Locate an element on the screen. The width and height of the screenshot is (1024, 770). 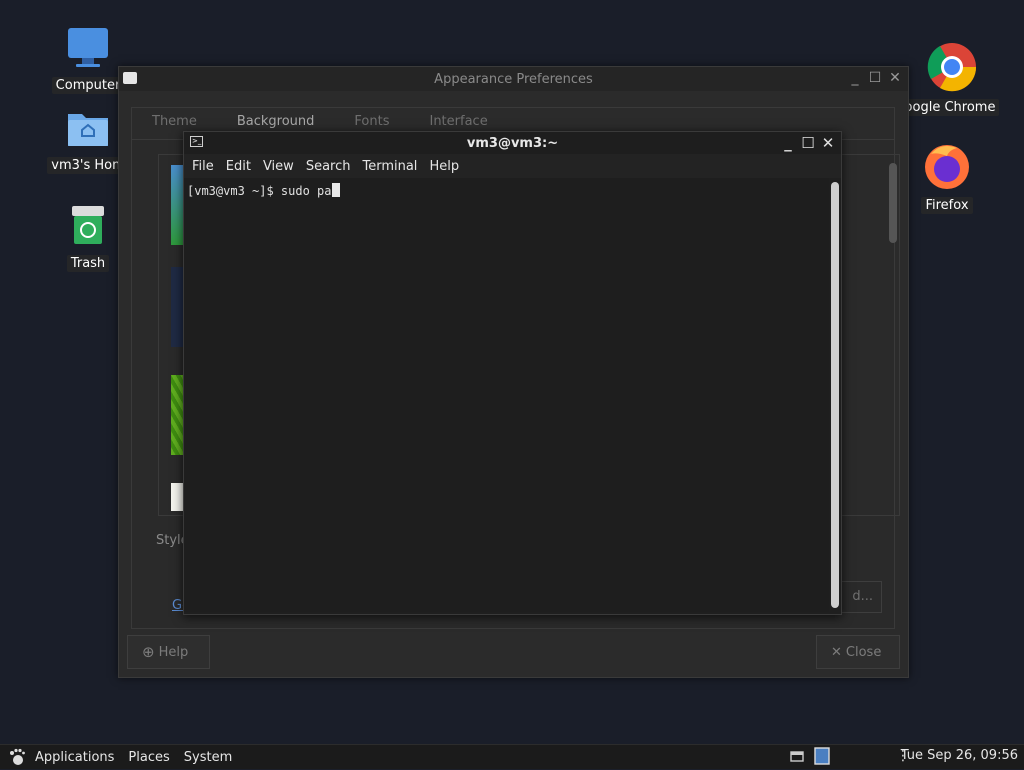
terminal-icon: >_ is located at coordinates (196, 141).